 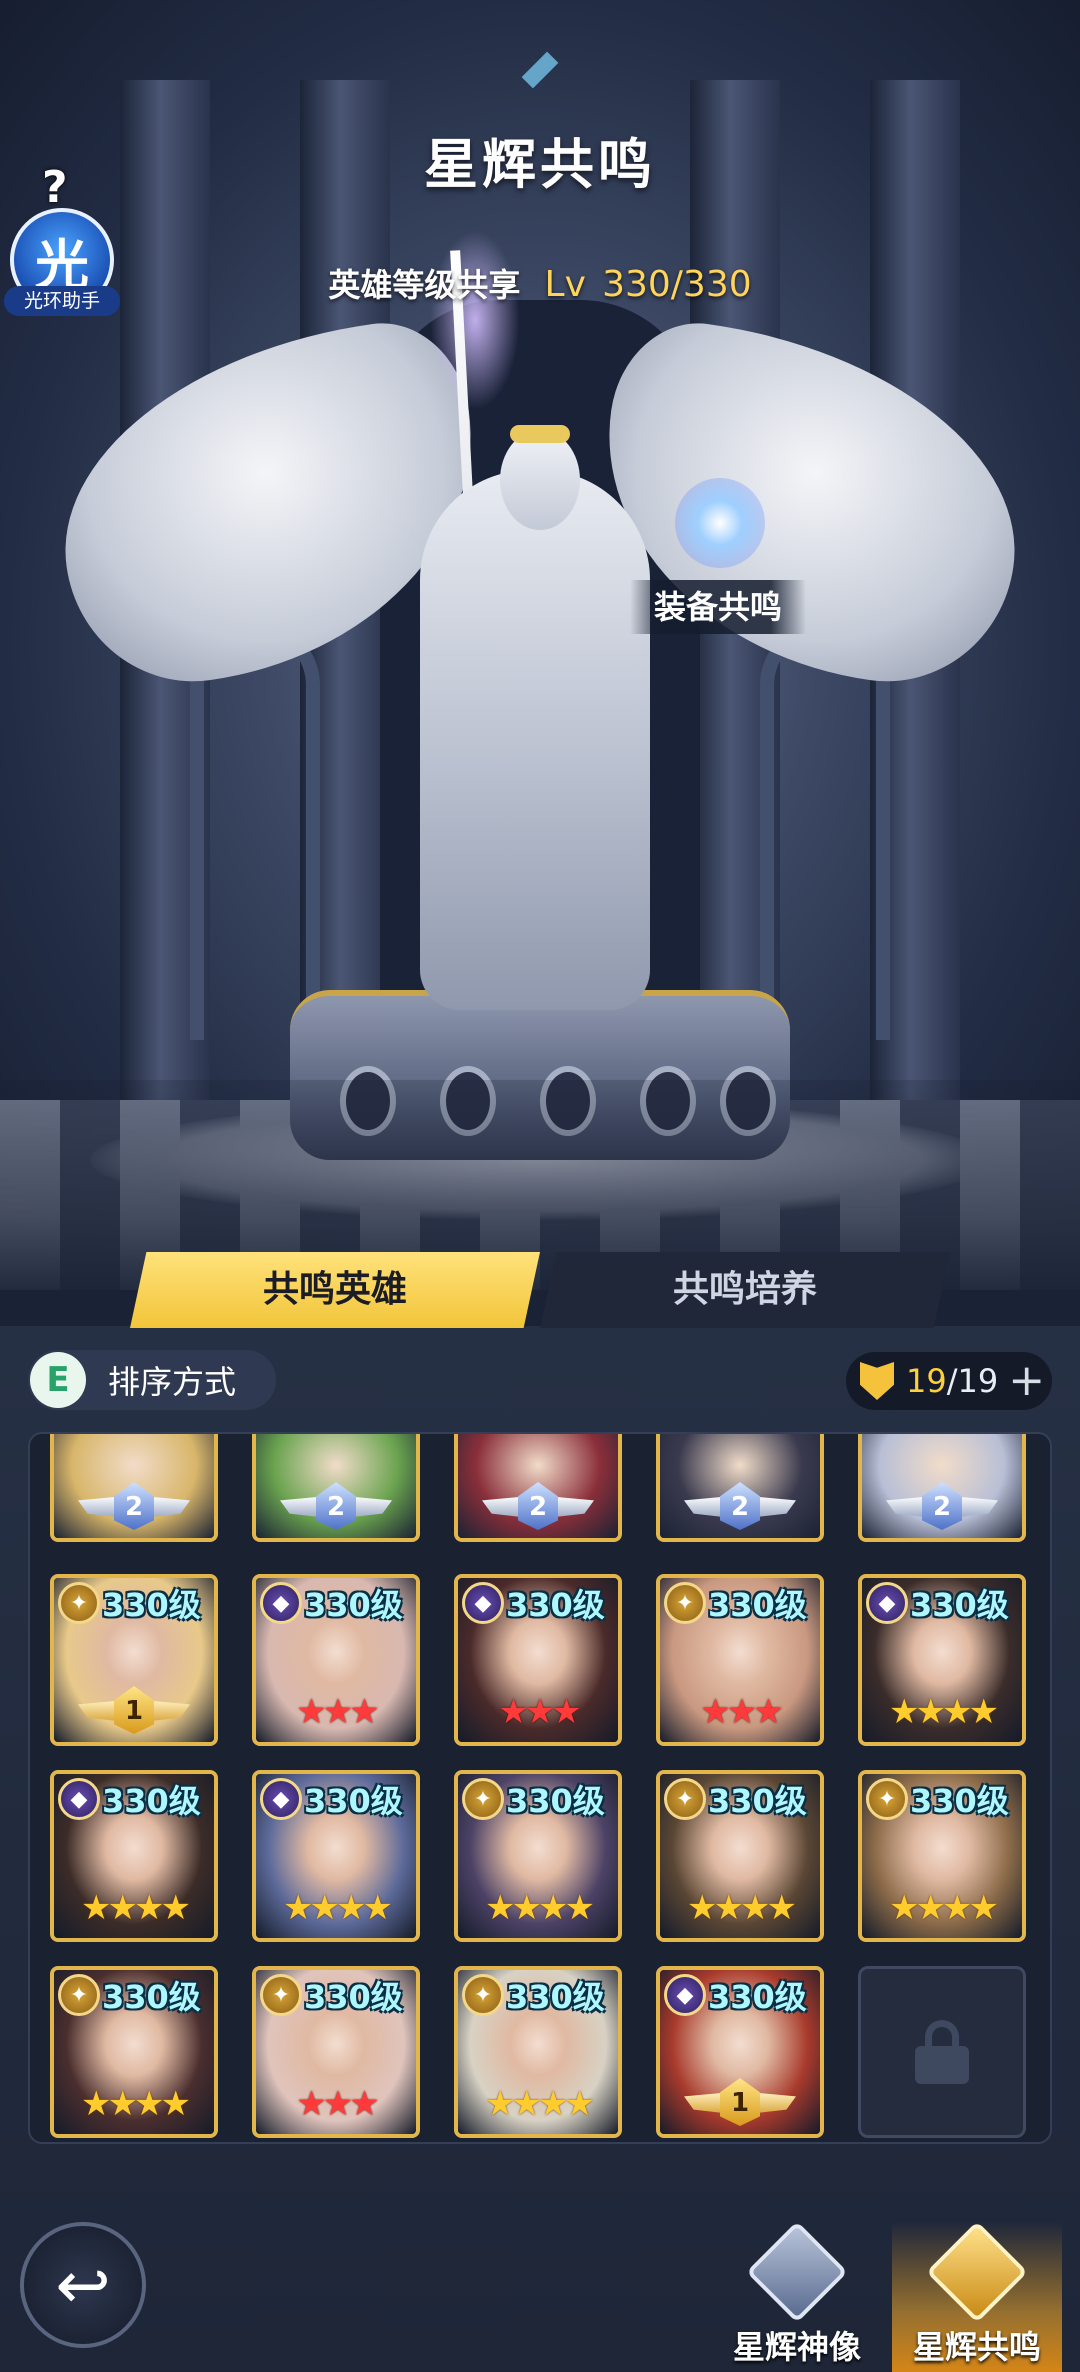 I want to click on statue-crown, so click(x=540, y=434).